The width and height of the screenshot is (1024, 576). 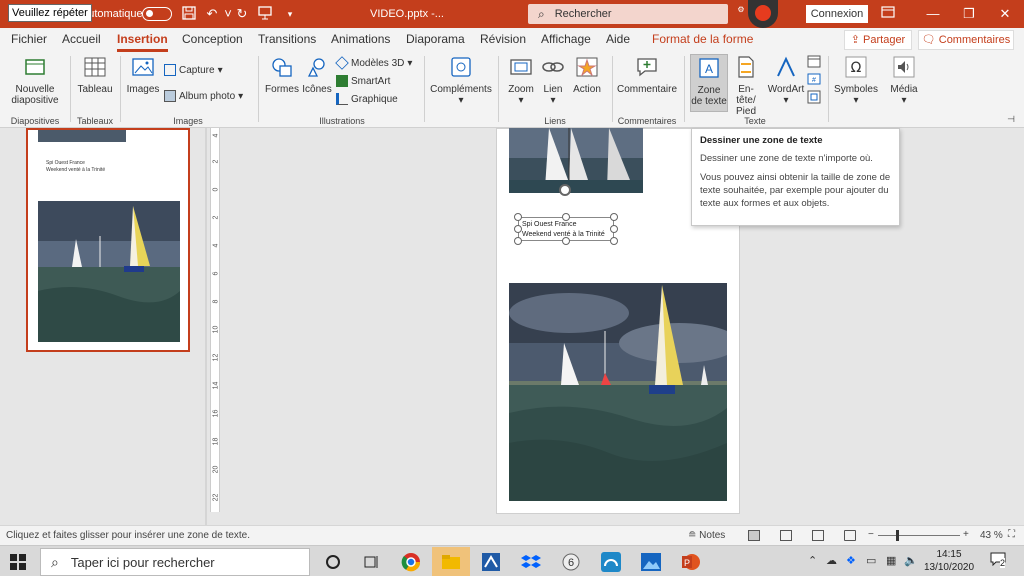 I want to click on tab-transitions: Transitions, so click(x=287, y=42).